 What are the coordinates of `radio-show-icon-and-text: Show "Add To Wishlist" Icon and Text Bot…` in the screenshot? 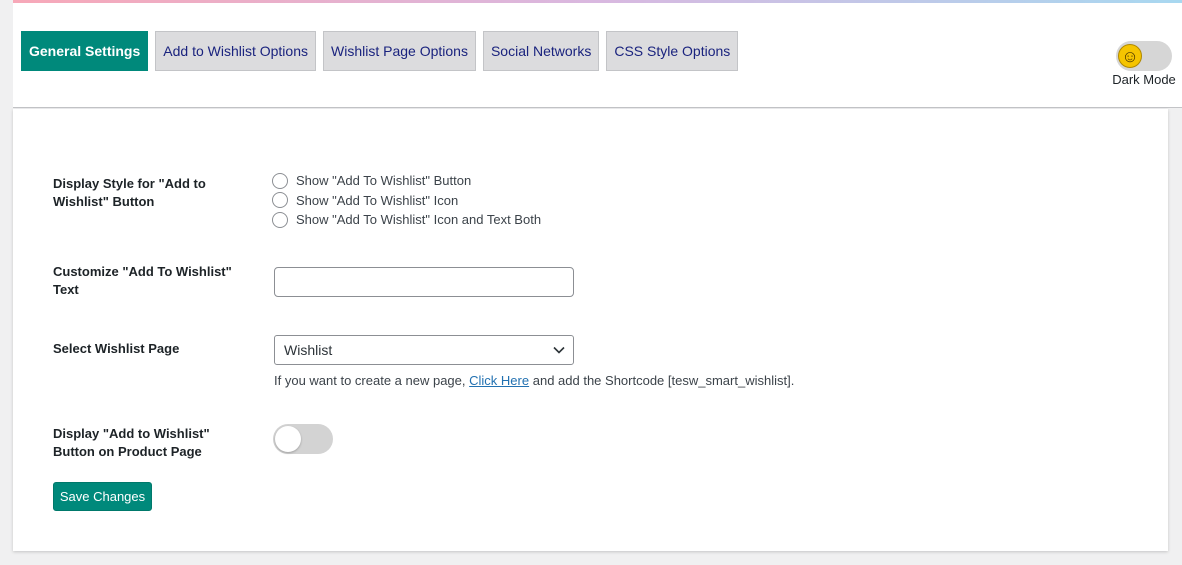 It's located at (406, 220).